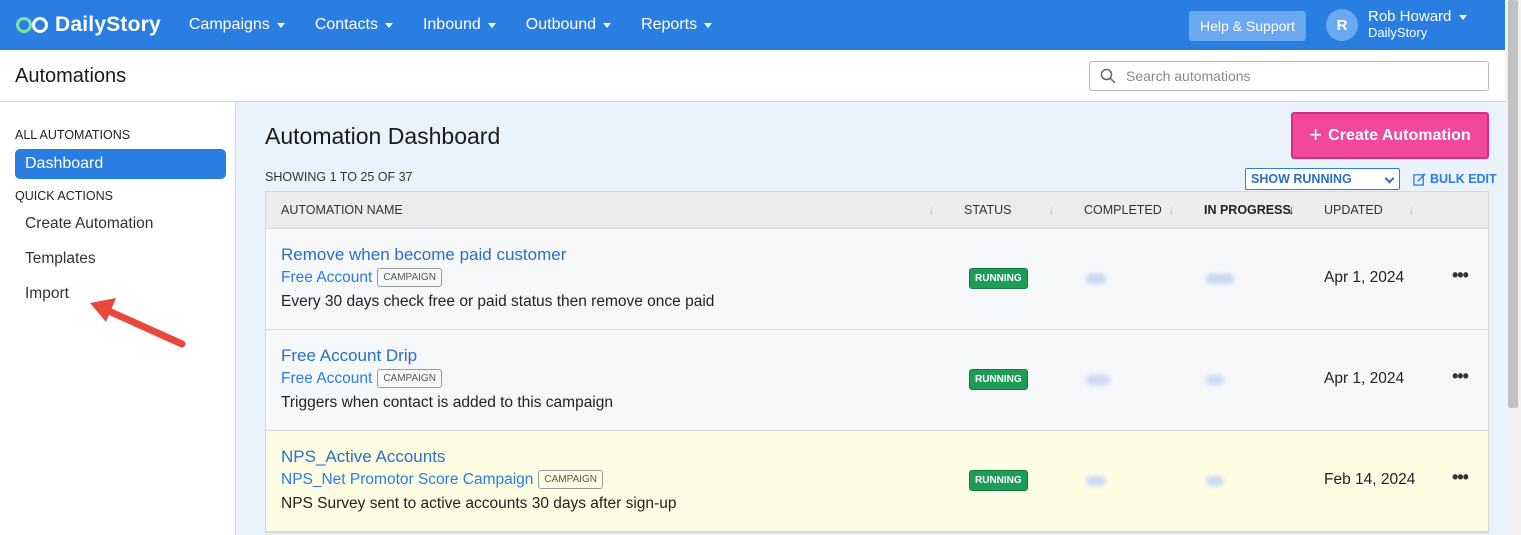  I want to click on edit-icon, so click(1419, 179).